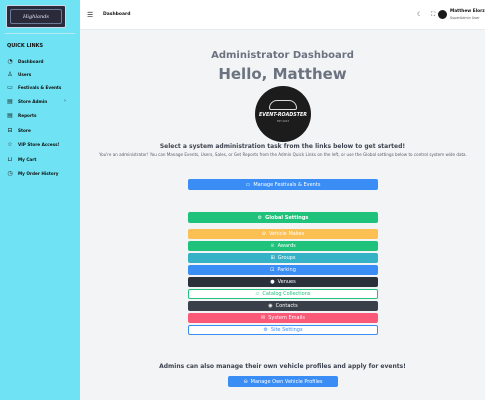 Image resolution: width=485 pixels, height=400 pixels. I want to click on sidebar-item-label: Store Admin, so click(33, 101).